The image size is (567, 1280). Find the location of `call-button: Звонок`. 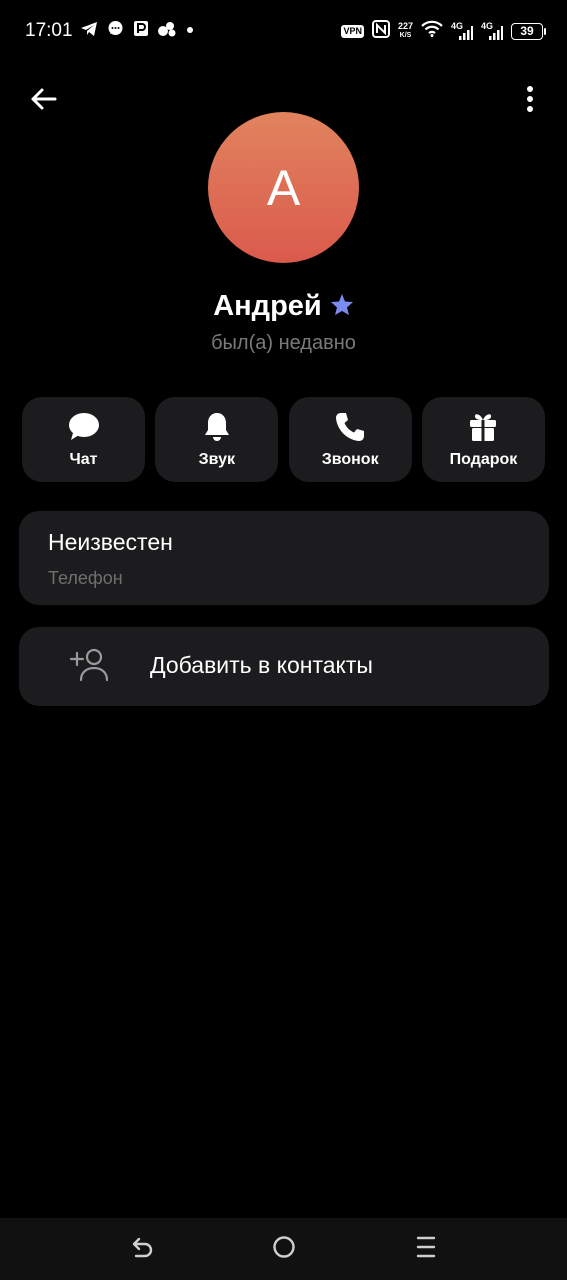

call-button: Звонок is located at coordinates (350, 439).